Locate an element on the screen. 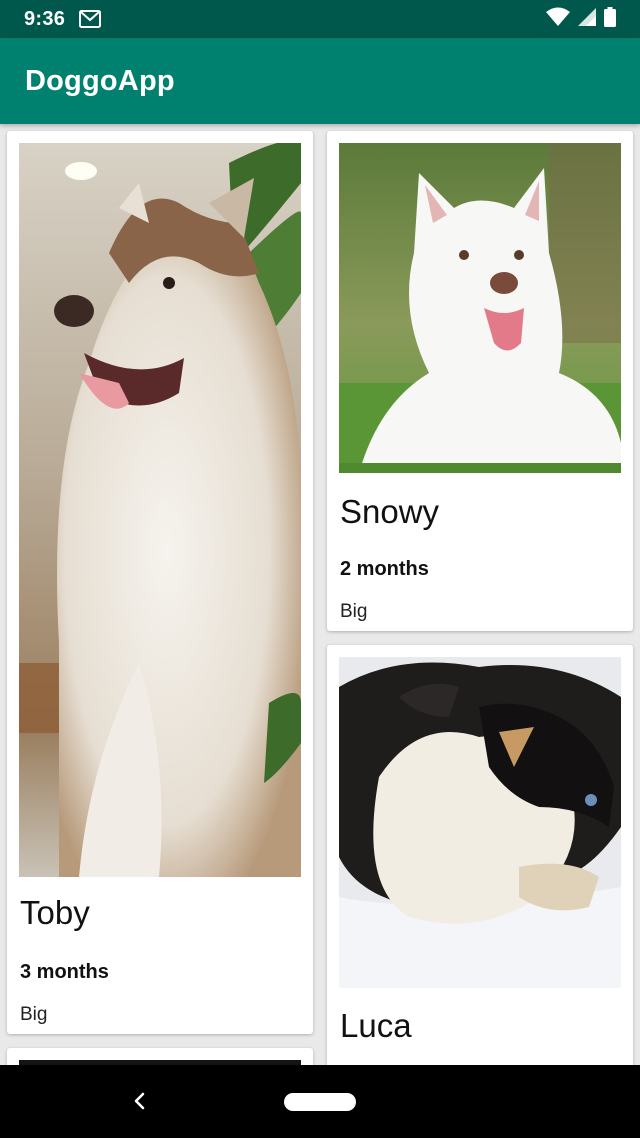 This screenshot has width=640, height=1138. app-bar: DoggoApp is located at coordinates (320, 81).